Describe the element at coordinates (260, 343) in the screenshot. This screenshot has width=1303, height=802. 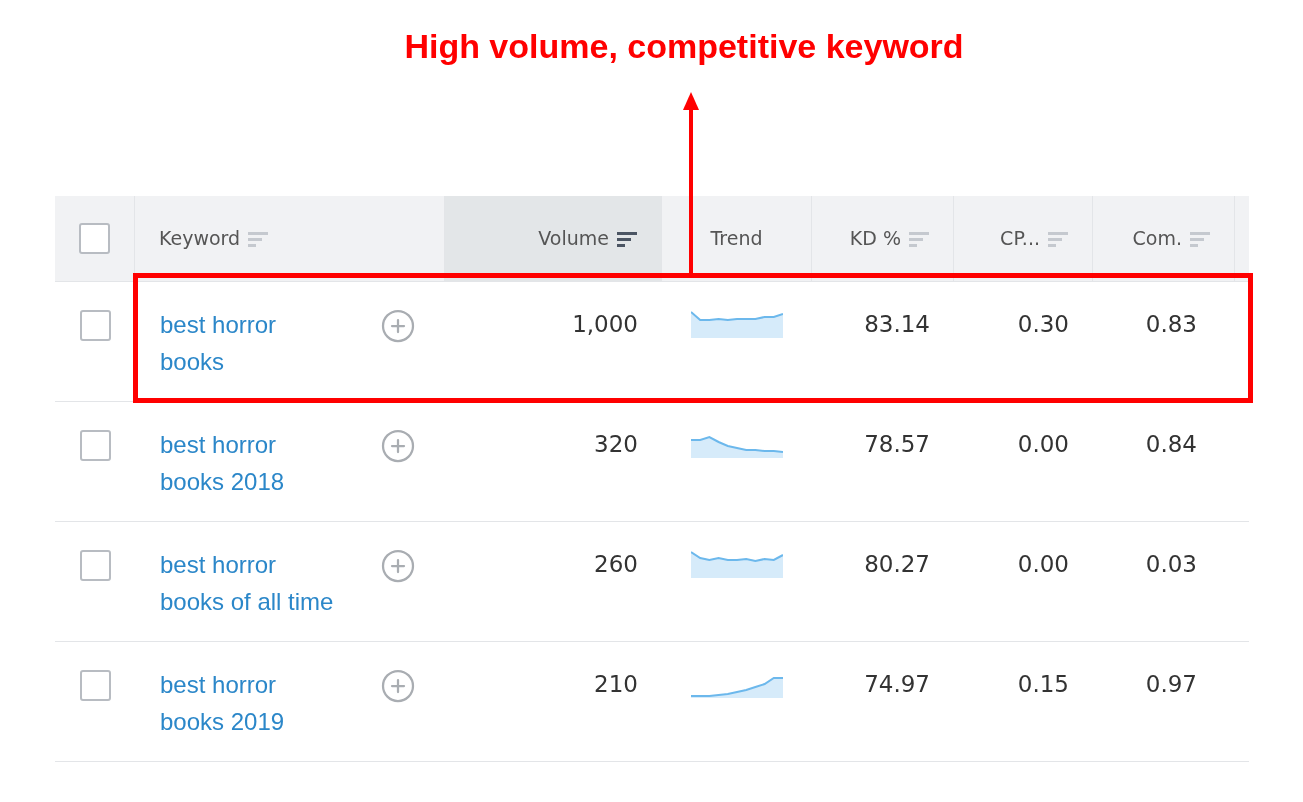
I see `keyword-link: best horror books` at that location.